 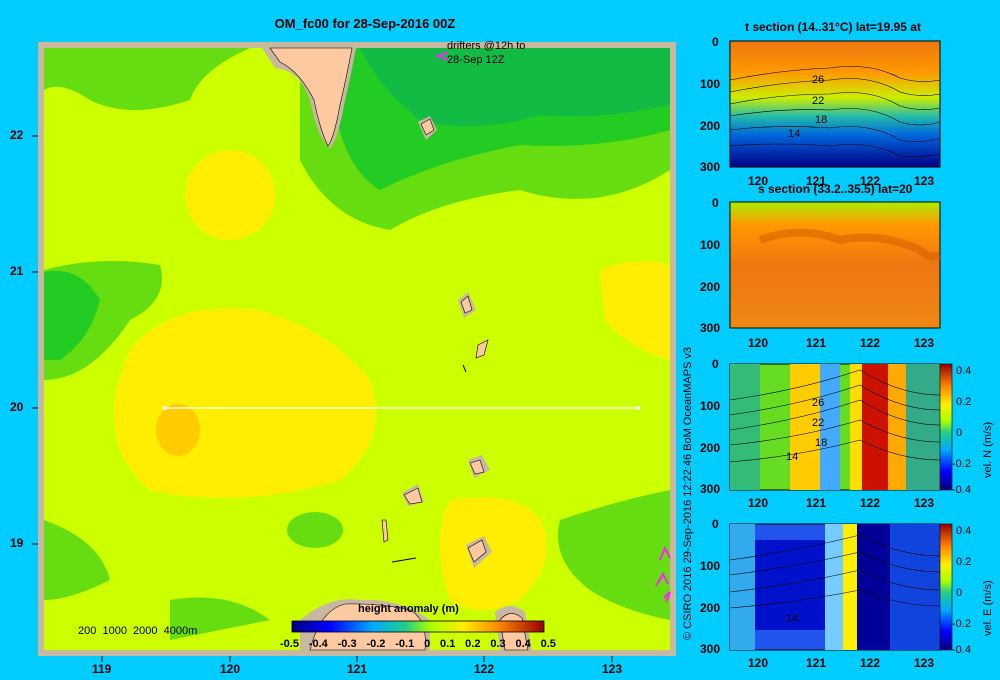 I want to click on colorbar-label: vel. N (m/s), so click(x=988, y=449).